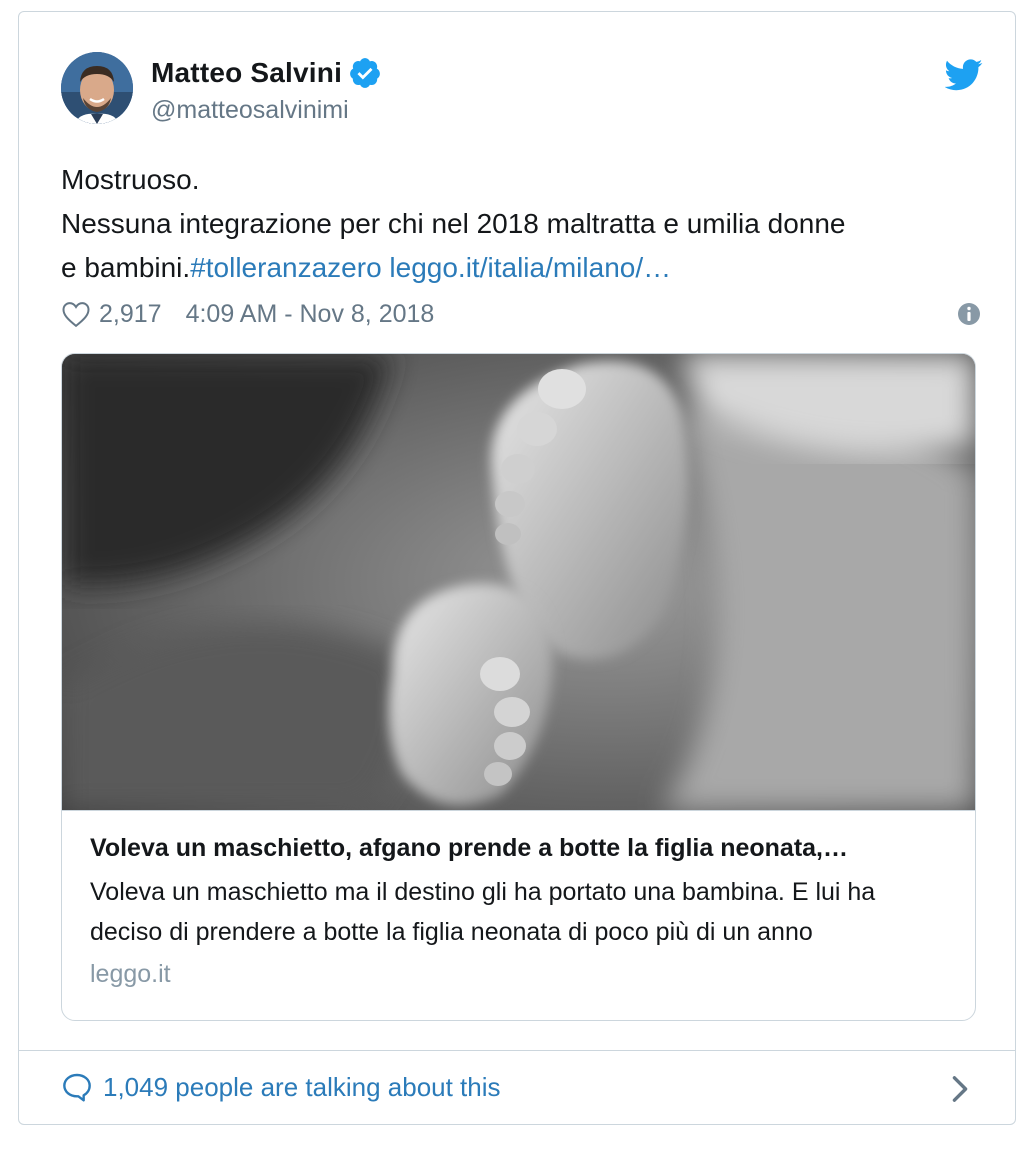  Describe the element at coordinates (964, 75) in the screenshot. I see `twitter-logo-icon` at that location.